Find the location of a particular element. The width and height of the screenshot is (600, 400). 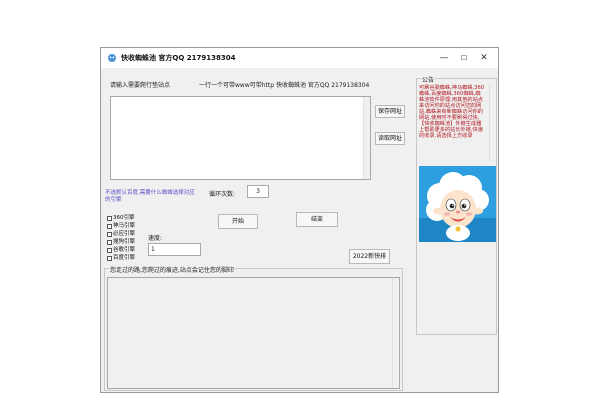

log-textarea-scrollbar is located at coordinates (395, 333).